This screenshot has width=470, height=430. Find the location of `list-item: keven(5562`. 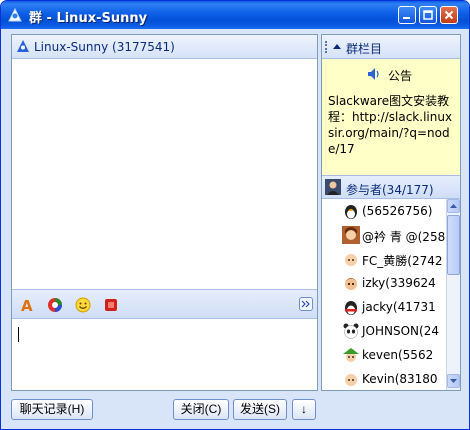

list-item: keven(5562 is located at coordinates (384, 355).